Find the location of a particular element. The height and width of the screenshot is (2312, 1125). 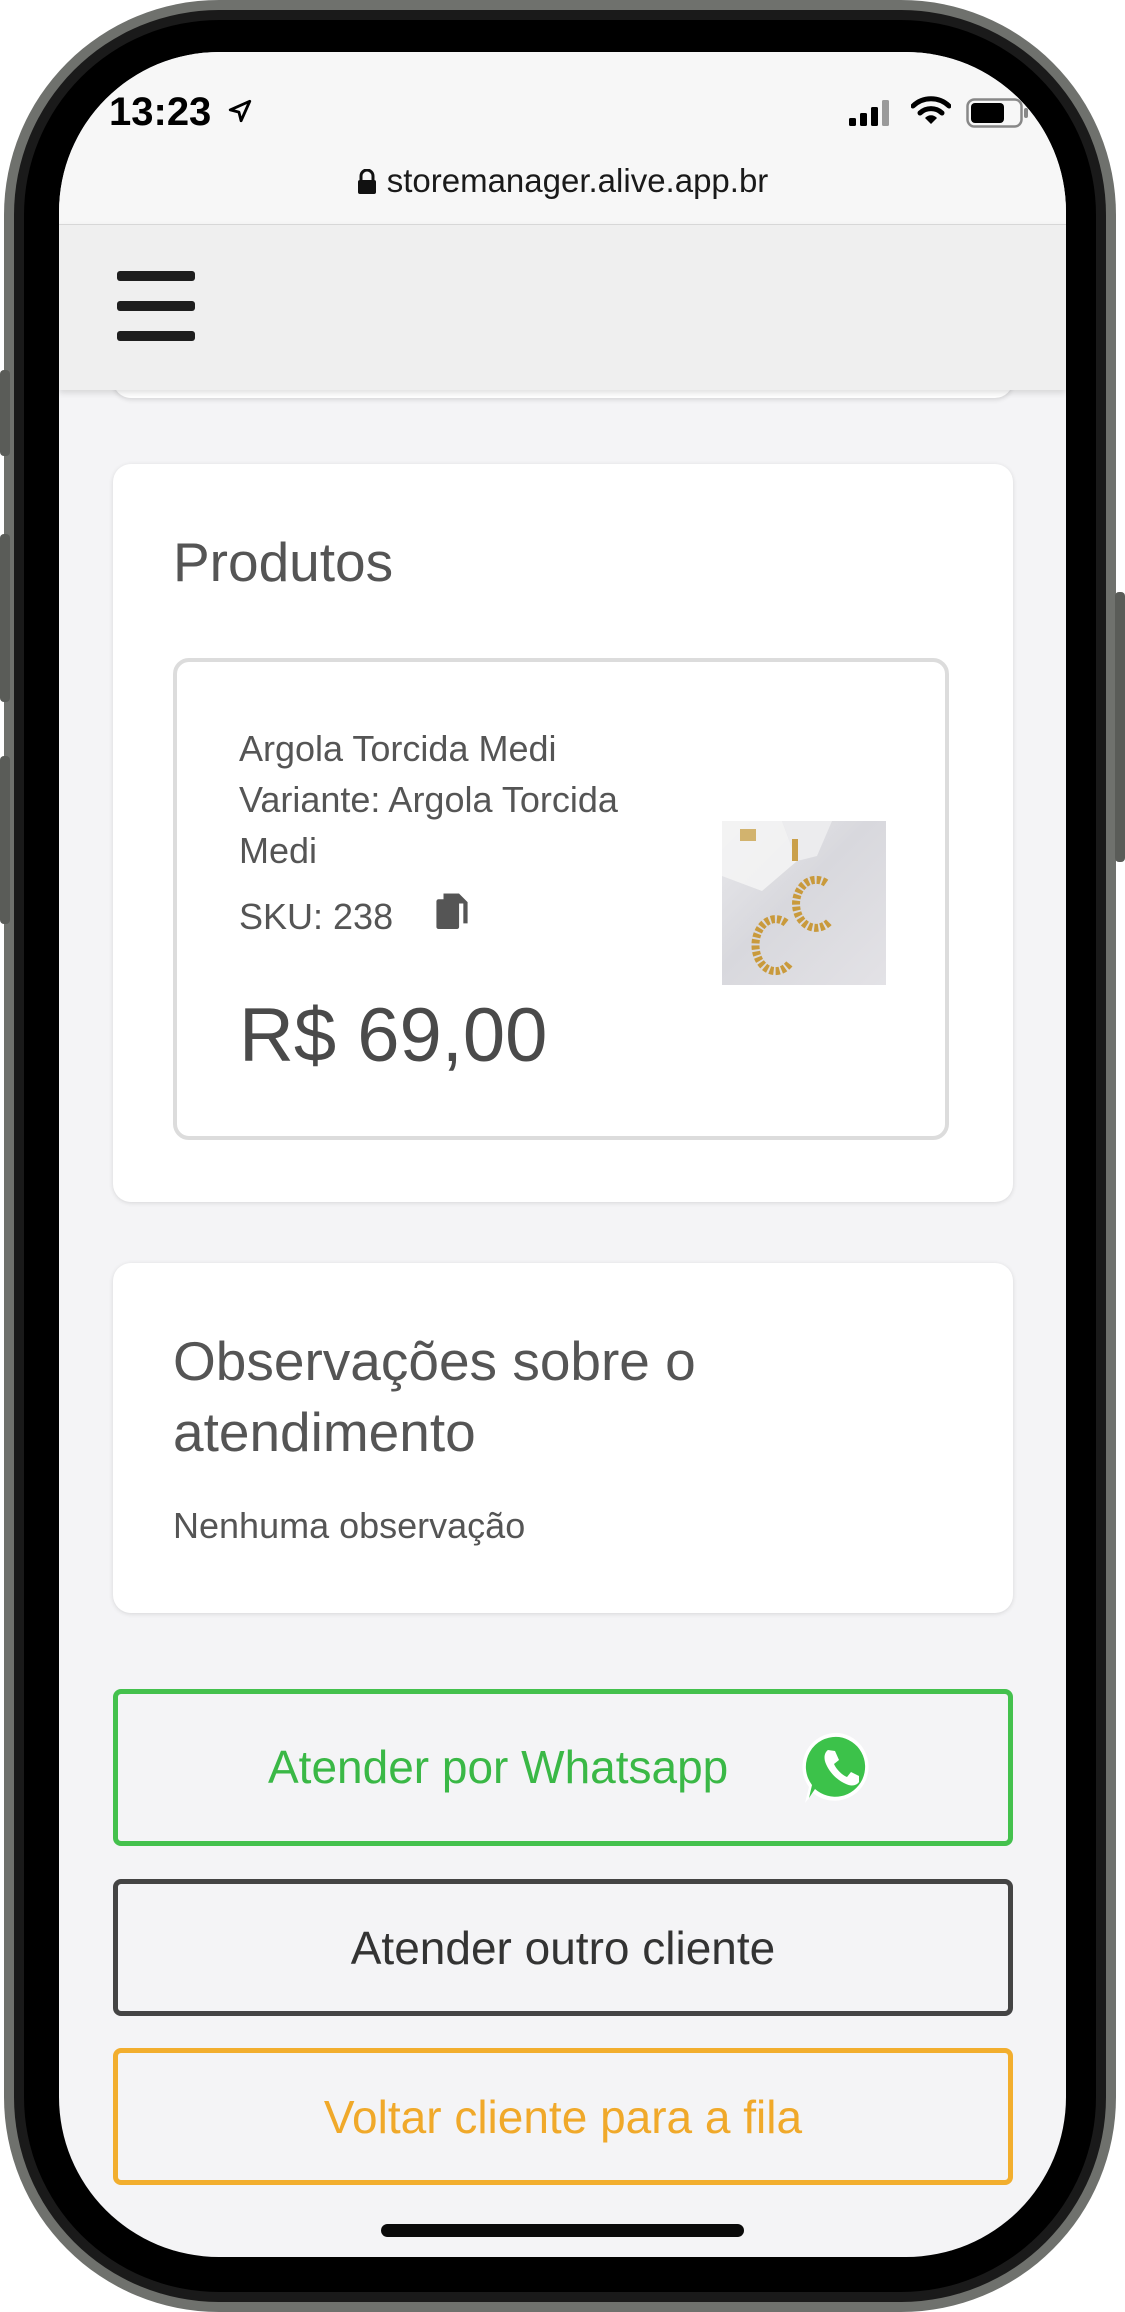

product-name: Argola Torcida Medi is located at coordinates (398, 748).